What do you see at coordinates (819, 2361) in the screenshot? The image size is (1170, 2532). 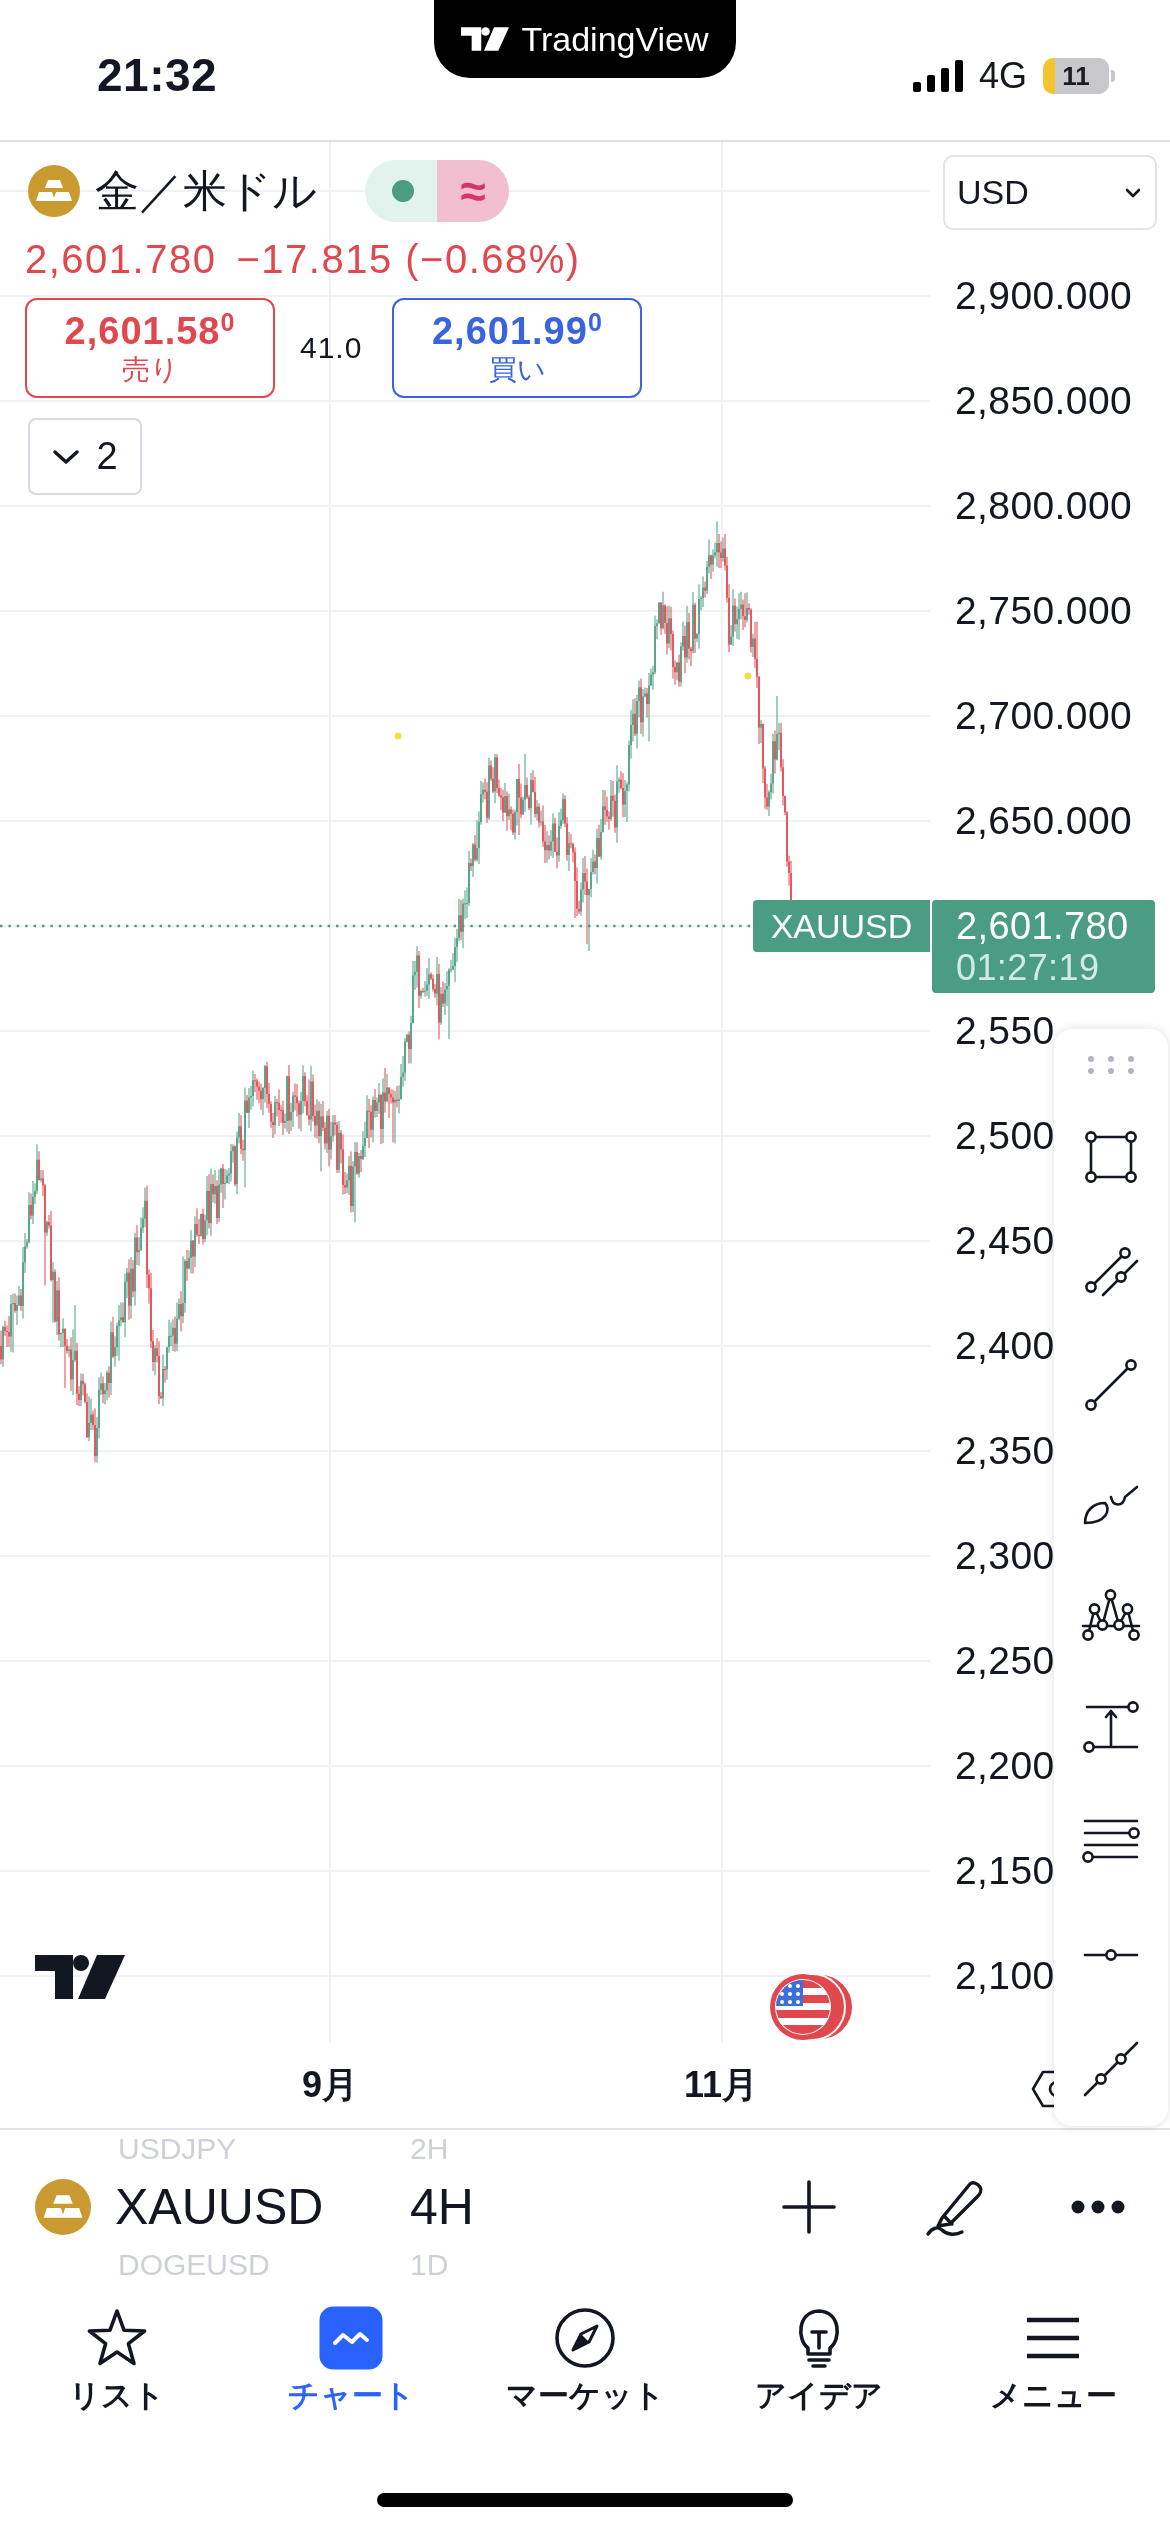 I see `tab: アイデア` at bounding box center [819, 2361].